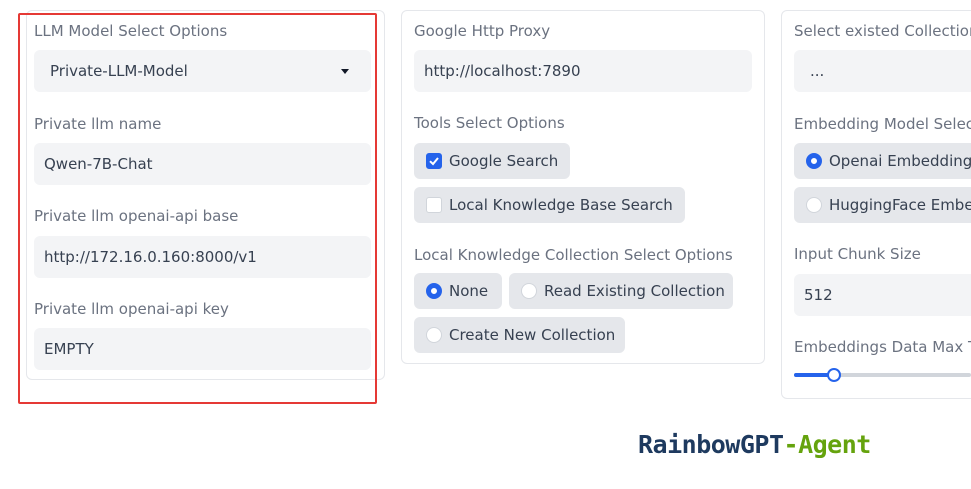  What do you see at coordinates (900, 161) in the screenshot?
I see `embedding-option-label: Openai Embedding` at bounding box center [900, 161].